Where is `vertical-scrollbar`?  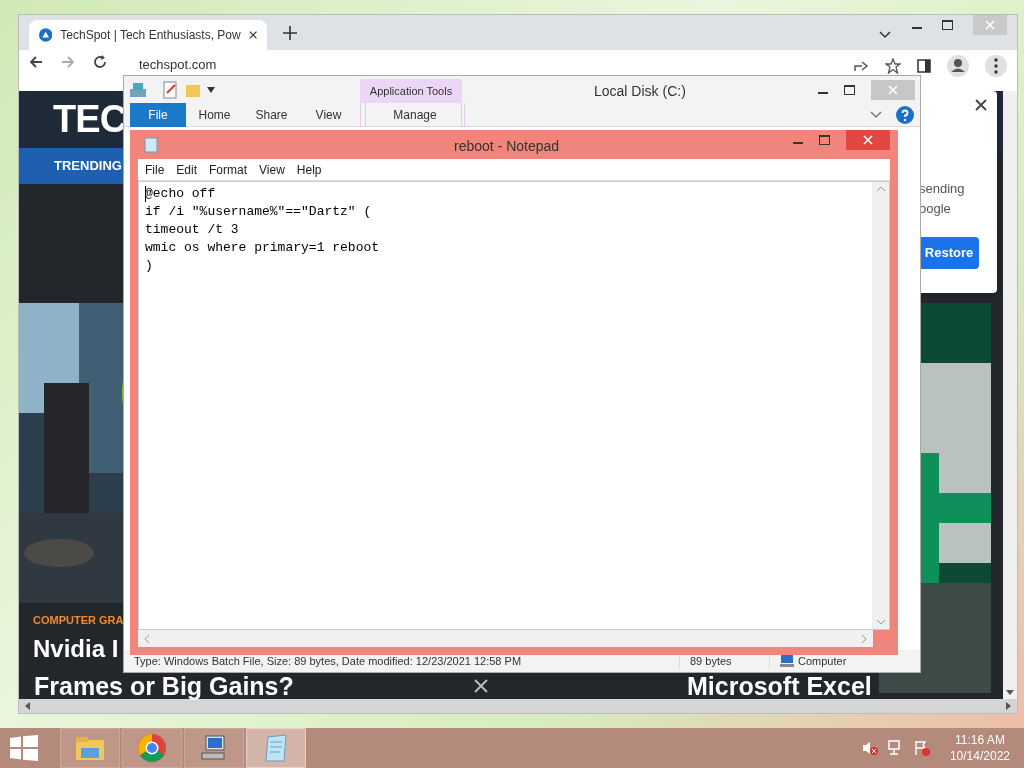 vertical-scrollbar is located at coordinates (1010, 395).